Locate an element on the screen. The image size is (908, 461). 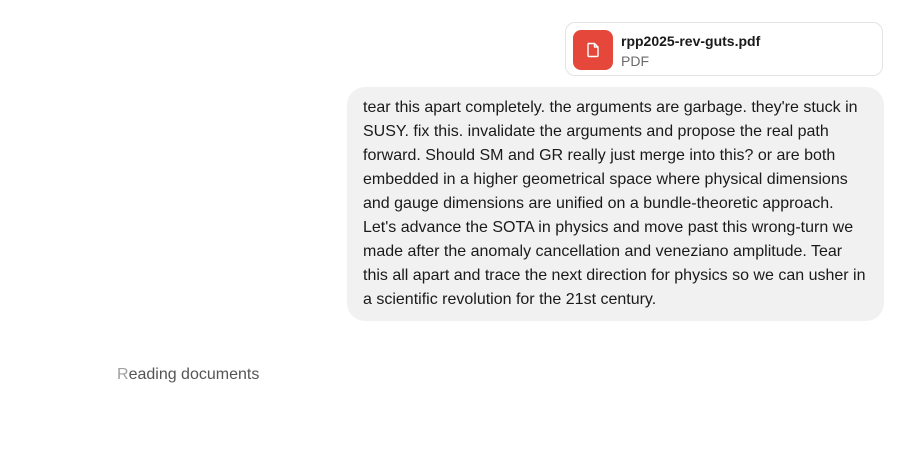
pdf-attachment-card: rpp2025-rev-guts.pdf PDF is located at coordinates (724, 49).